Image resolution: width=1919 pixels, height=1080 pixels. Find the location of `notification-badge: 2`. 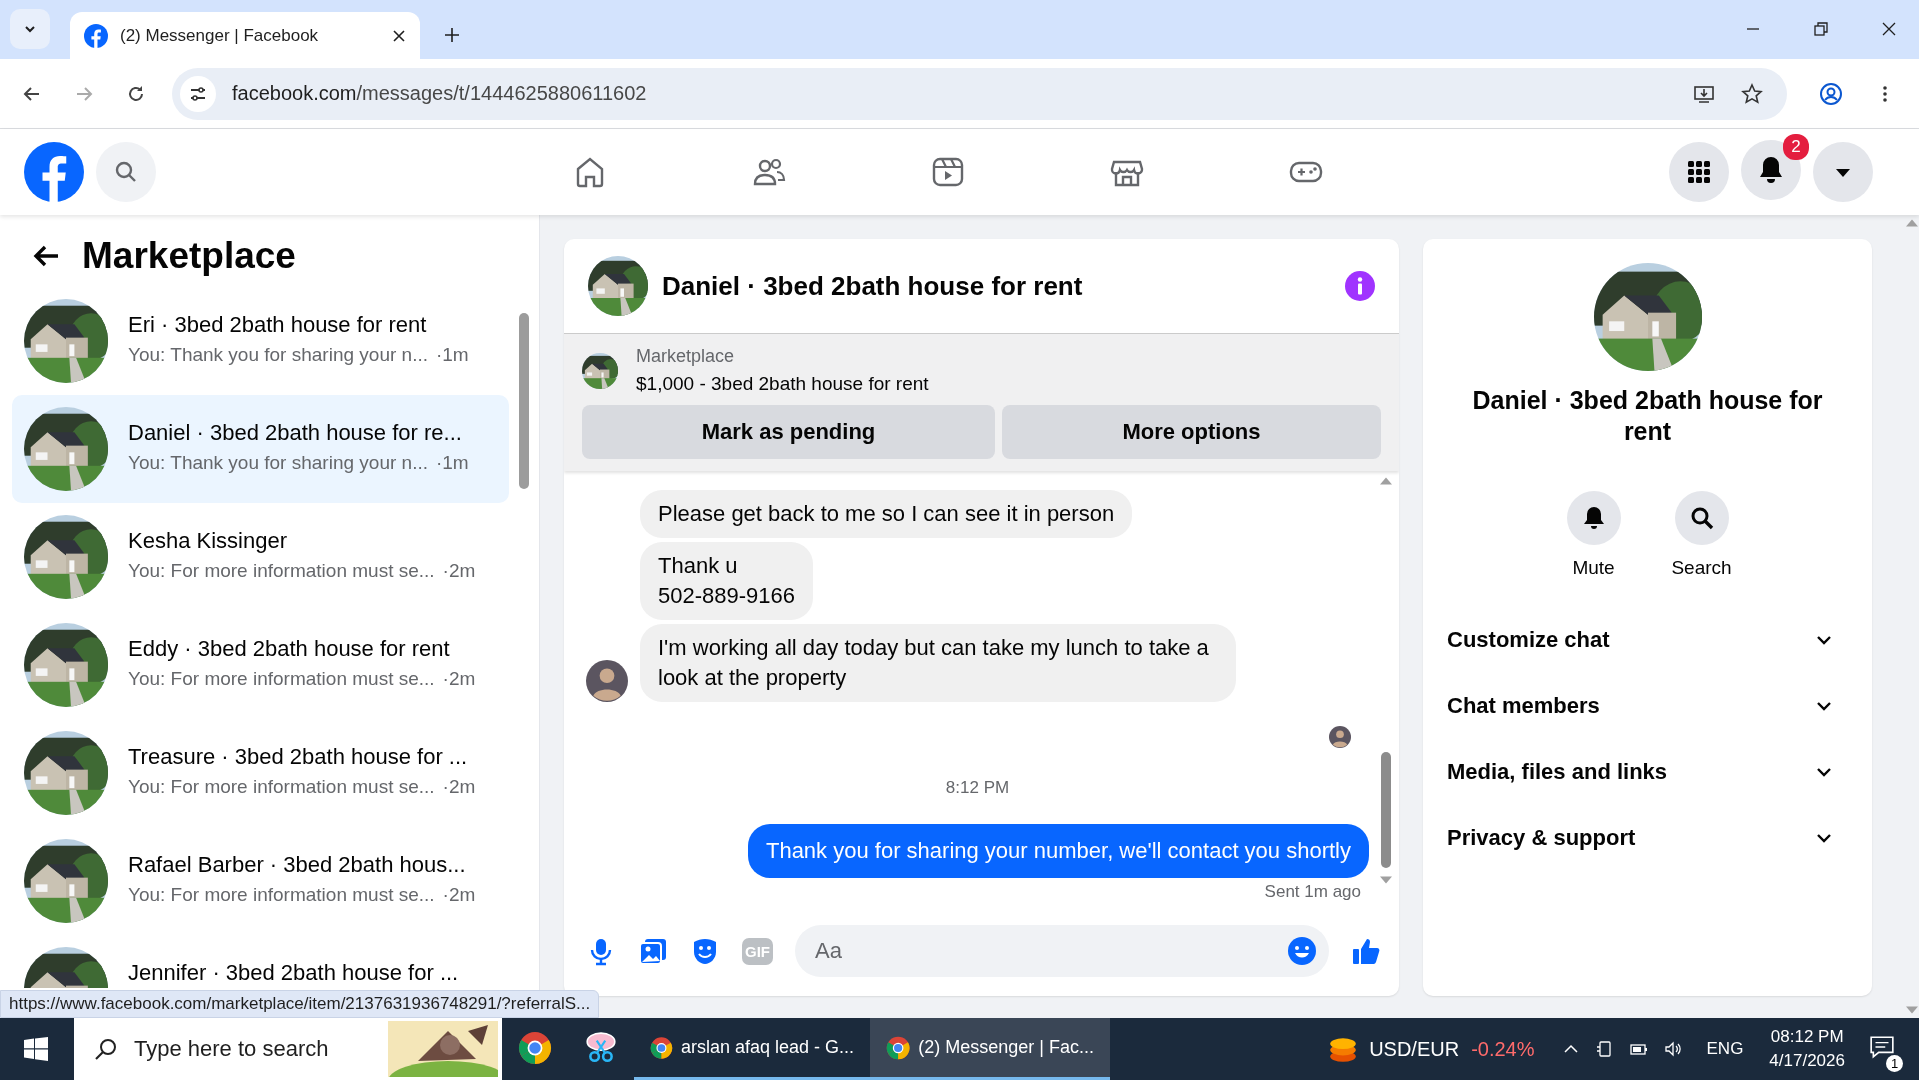

notification-badge: 2 is located at coordinates (1796, 147).